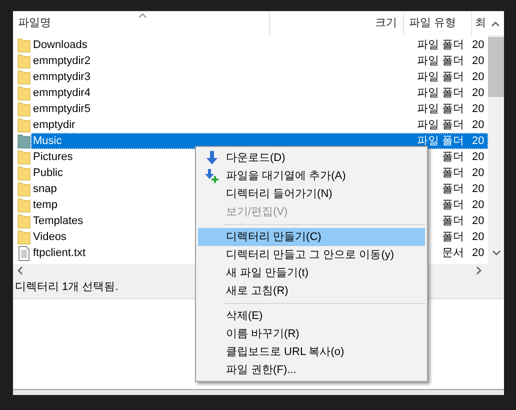 The image size is (516, 410). Describe the element at coordinates (47, 141) in the screenshot. I see `file-name: Music` at that location.